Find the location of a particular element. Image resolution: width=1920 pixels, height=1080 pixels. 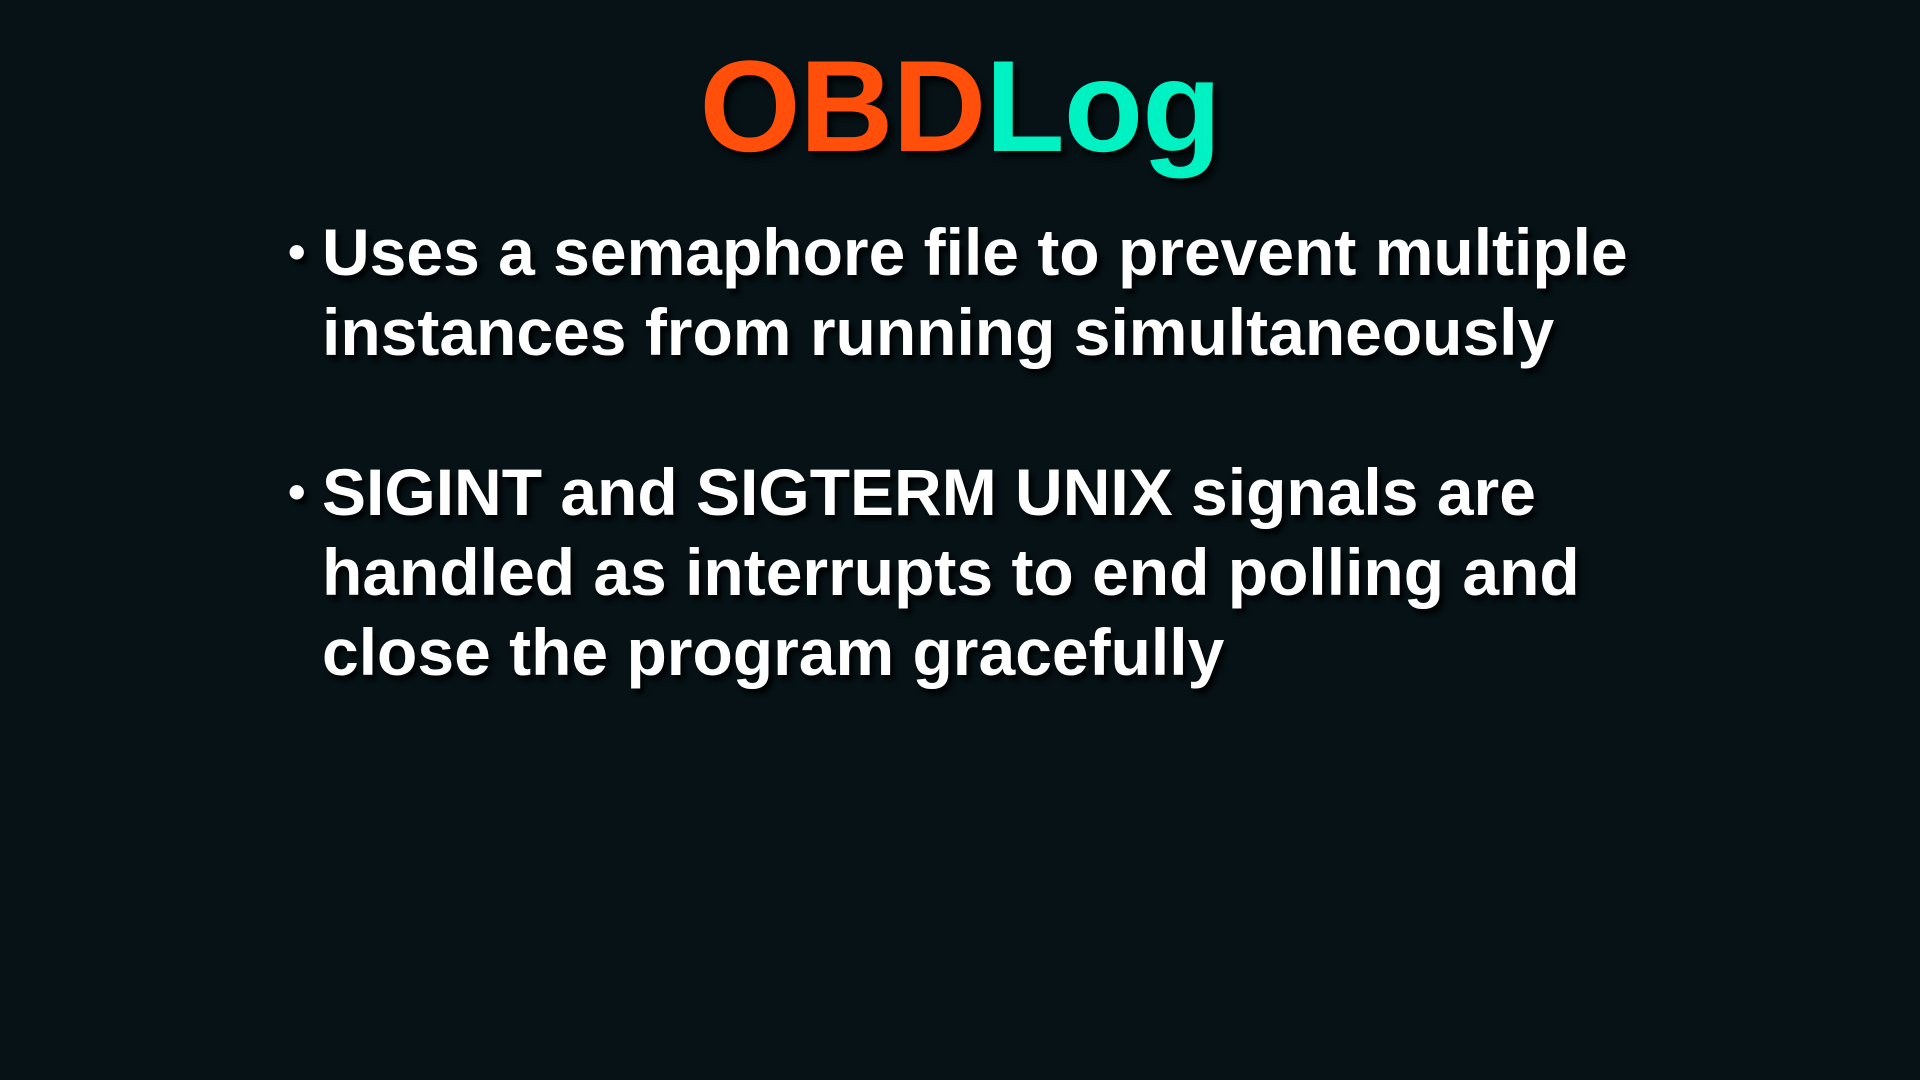

title-part-log: Log is located at coordinates (1103, 106).